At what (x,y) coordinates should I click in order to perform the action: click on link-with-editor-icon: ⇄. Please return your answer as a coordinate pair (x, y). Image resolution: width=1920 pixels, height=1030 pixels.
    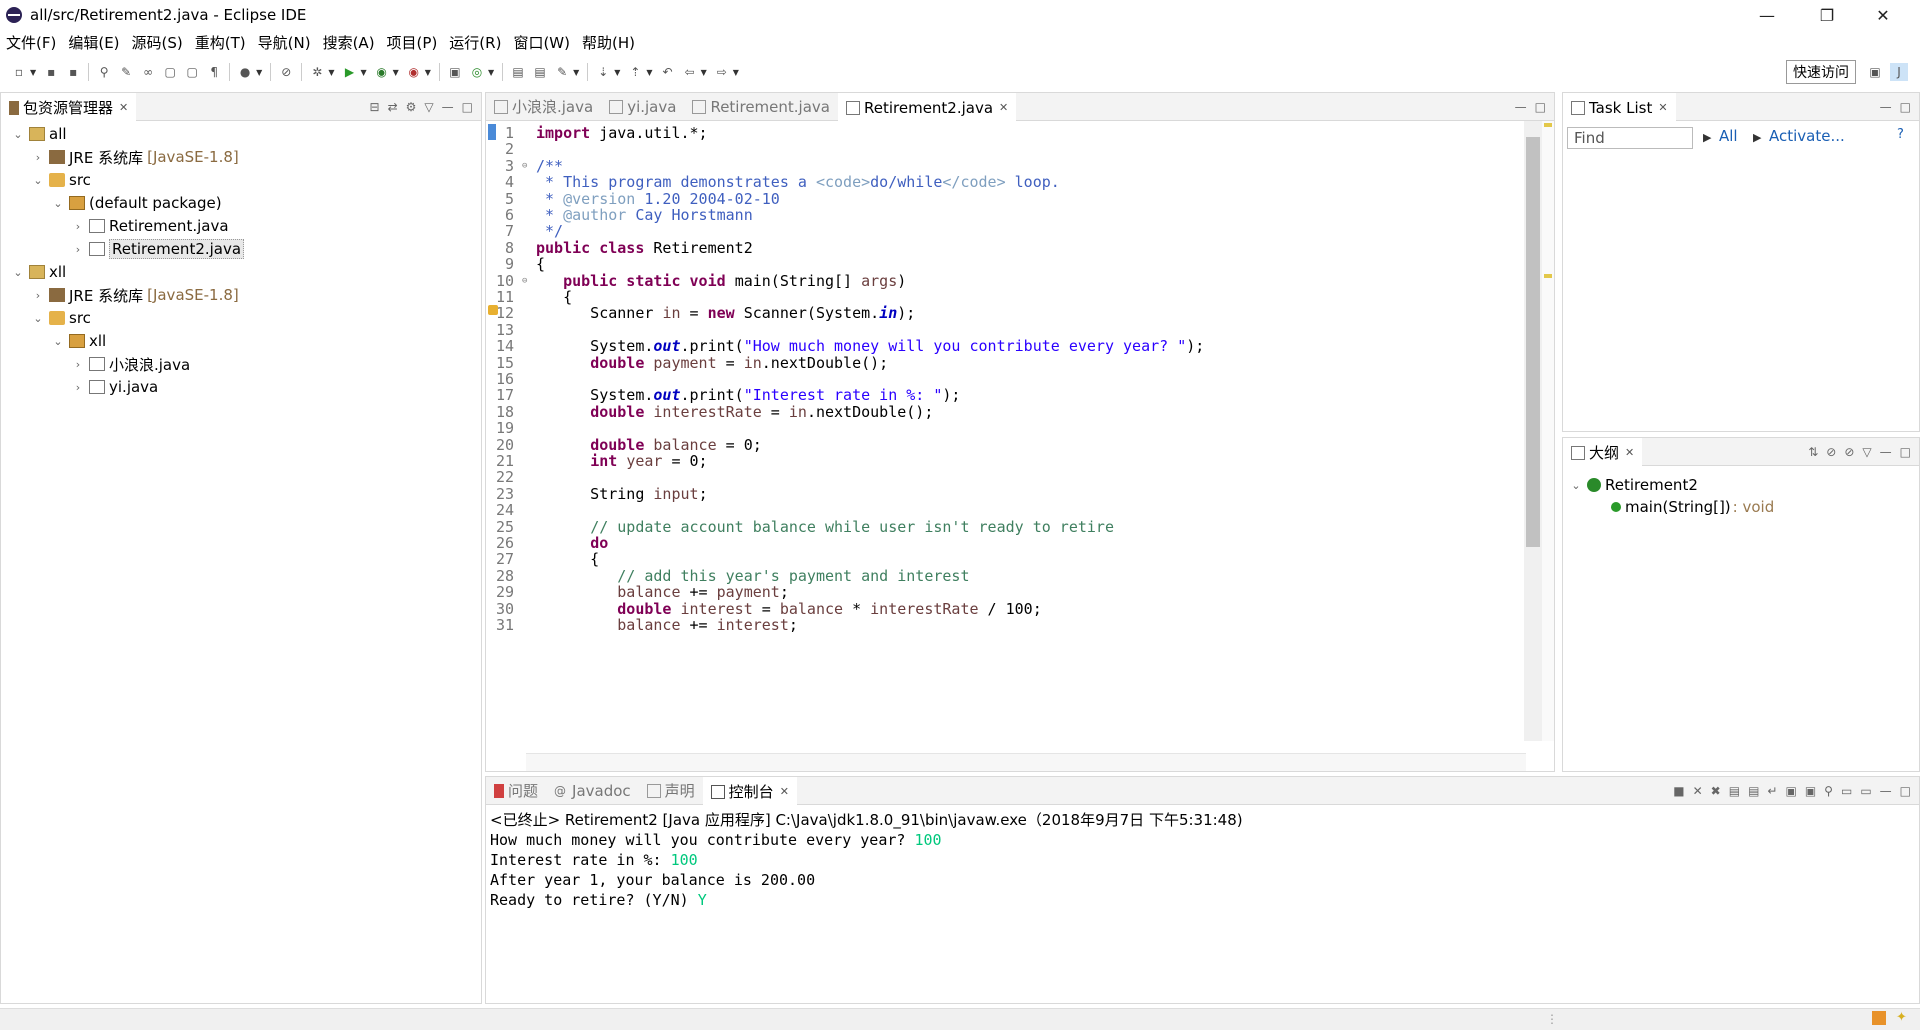
    Looking at the image, I should click on (393, 107).